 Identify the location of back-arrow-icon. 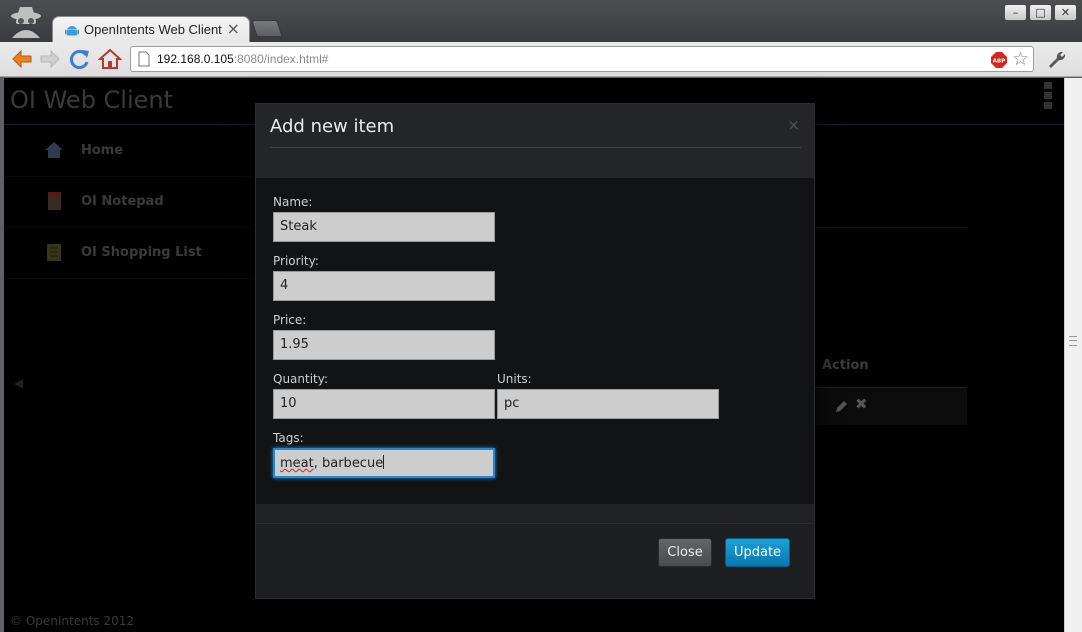
(22, 59).